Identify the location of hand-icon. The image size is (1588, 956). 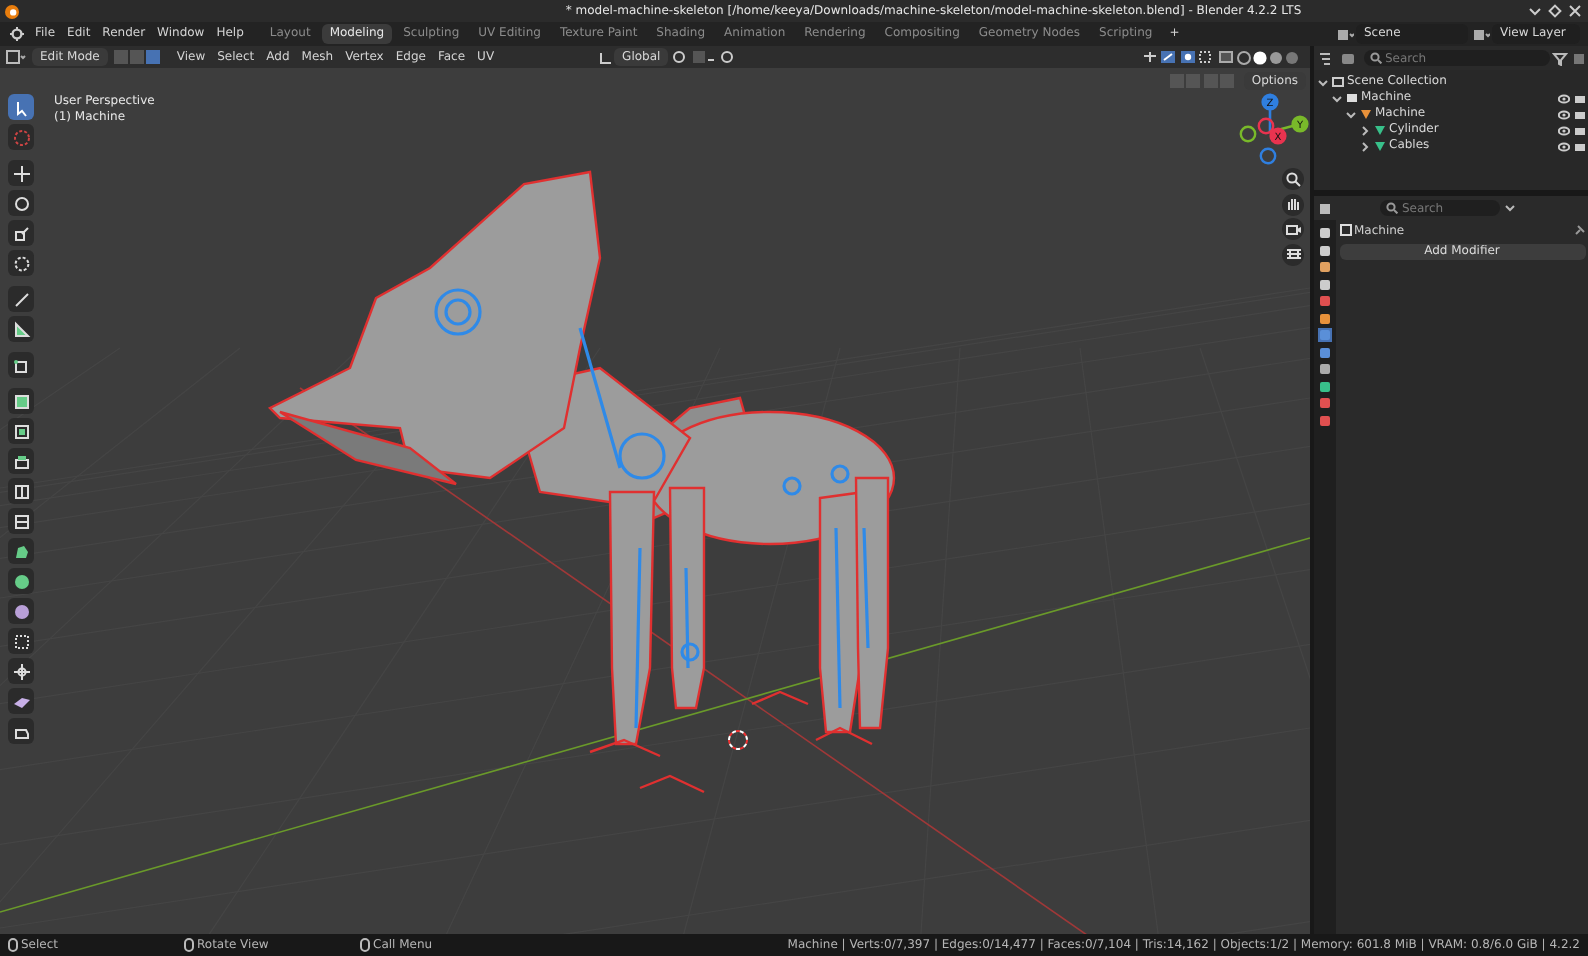
(1293, 204).